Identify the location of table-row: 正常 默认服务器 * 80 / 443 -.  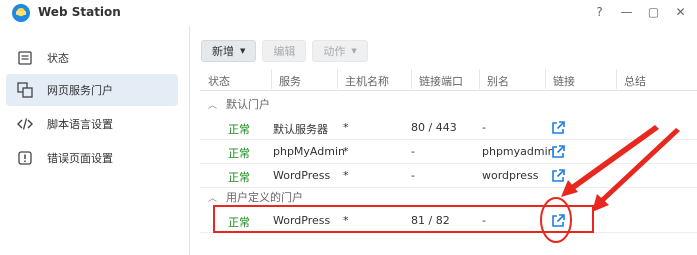
(448, 128).